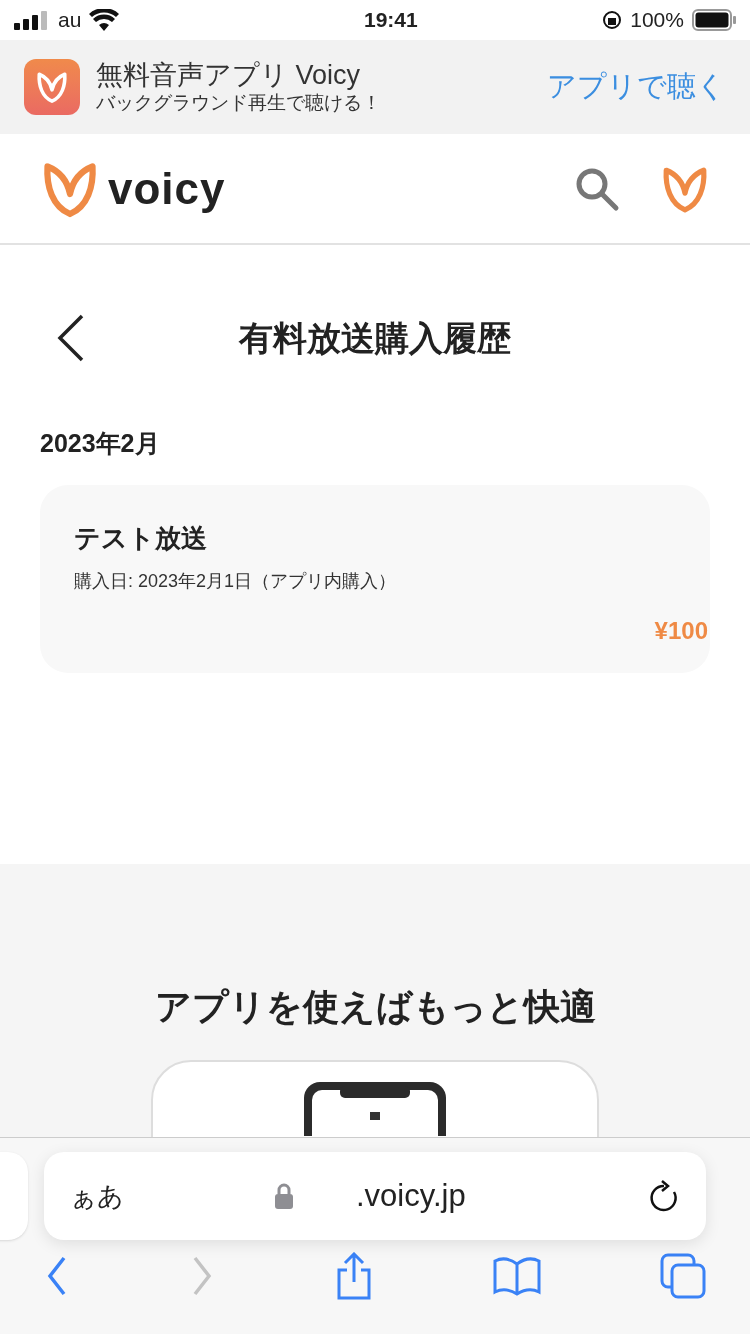 This screenshot has width=750, height=1334. I want to click on purchase-card: テスト放送 購入日: 2023年2月1日（アプリ内購入） ¥100, so click(375, 578).